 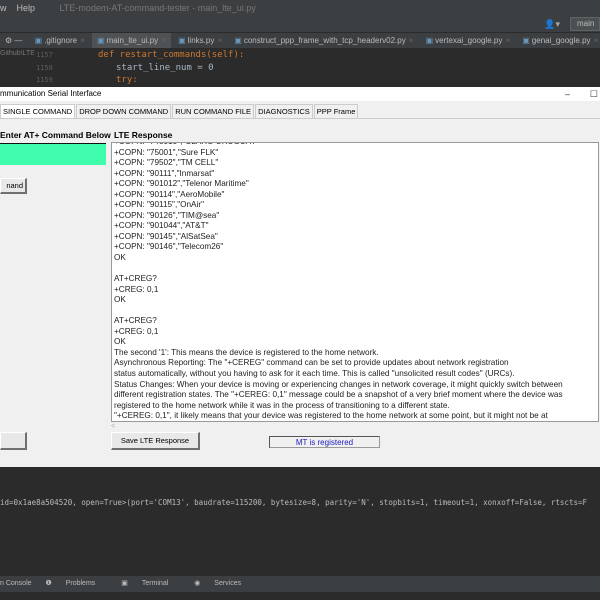 I want to click on response-line: +COPN: "90146","Telecom26", so click(x=169, y=247).